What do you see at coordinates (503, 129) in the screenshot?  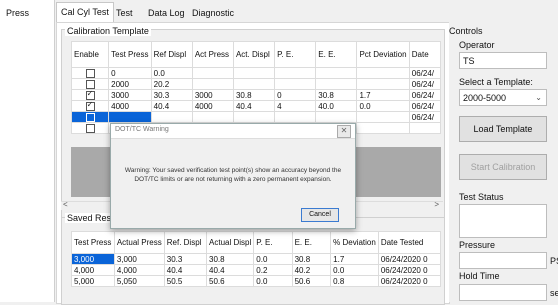 I see `load-template-button: Load Template` at bounding box center [503, 129].